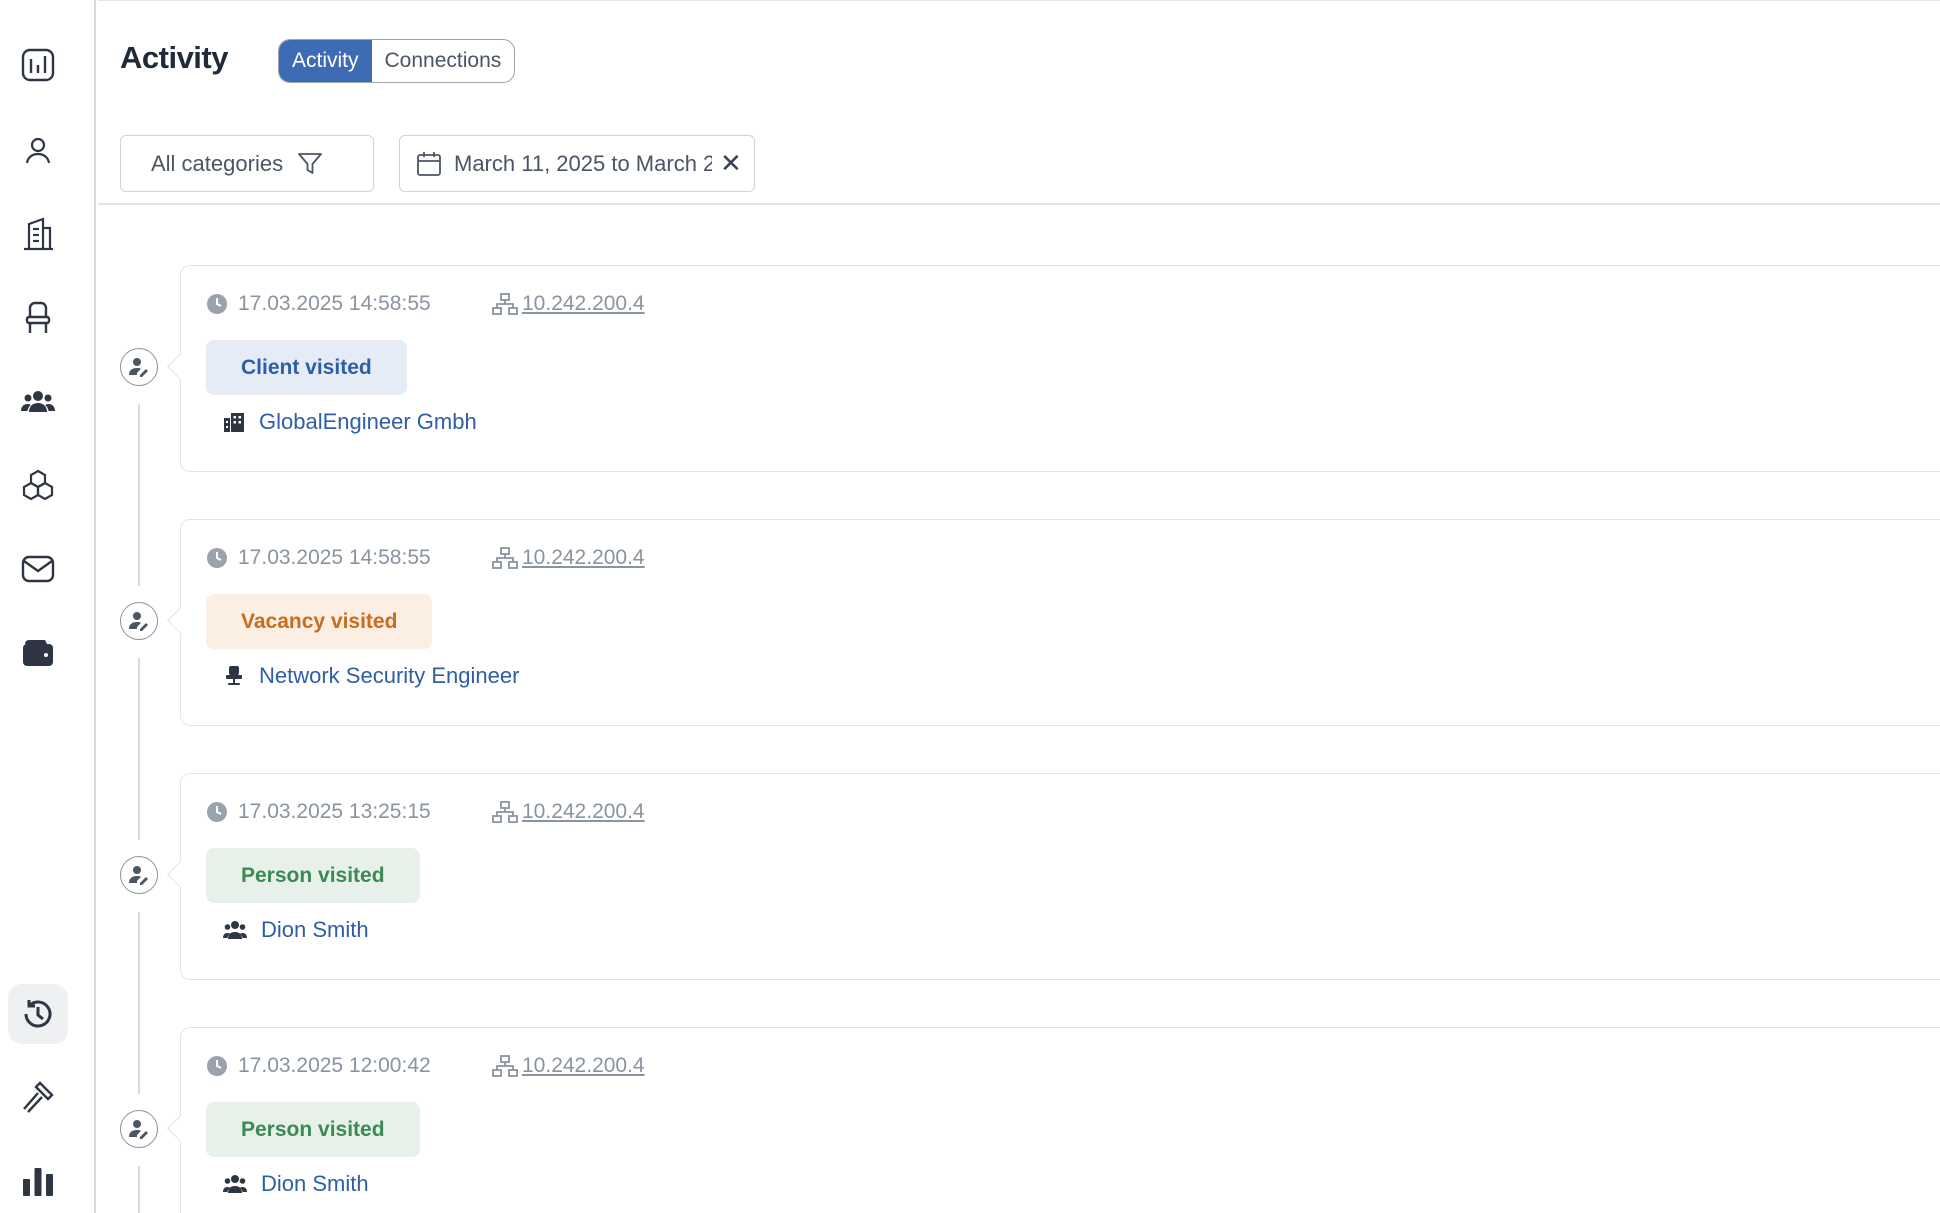 This screenshot has width=1940, height=1213. I want to click on history-icon, so click(38, 1014).